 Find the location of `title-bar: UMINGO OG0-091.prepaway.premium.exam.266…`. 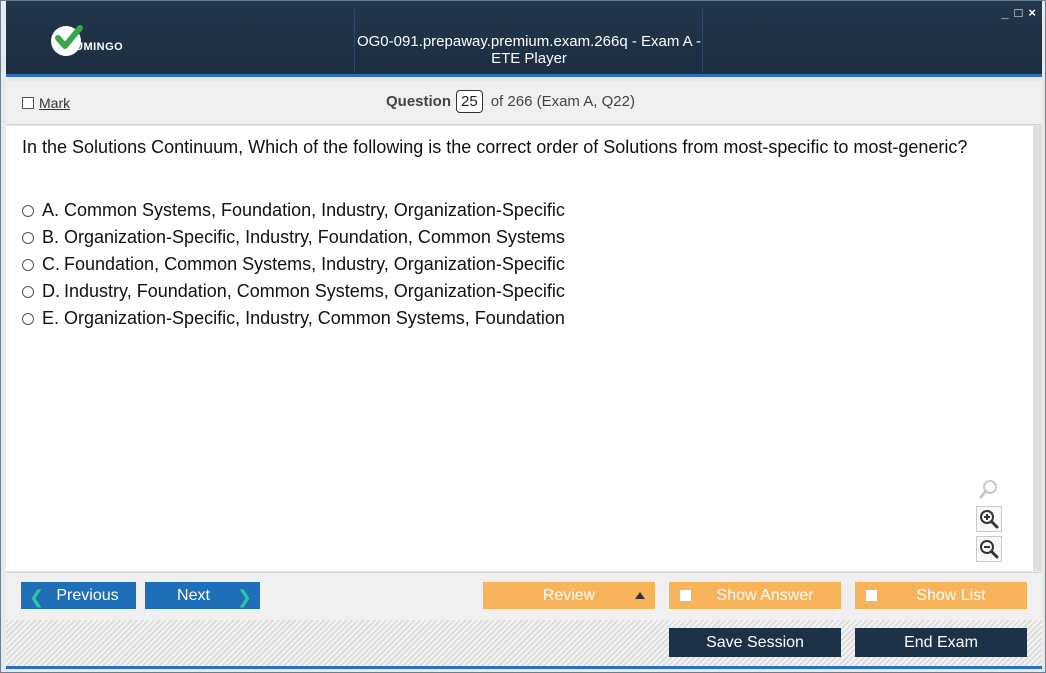

title-bar: UMINGO OG0-091.prepaway.premium.exam.266… is located at coordinates (524, 39).